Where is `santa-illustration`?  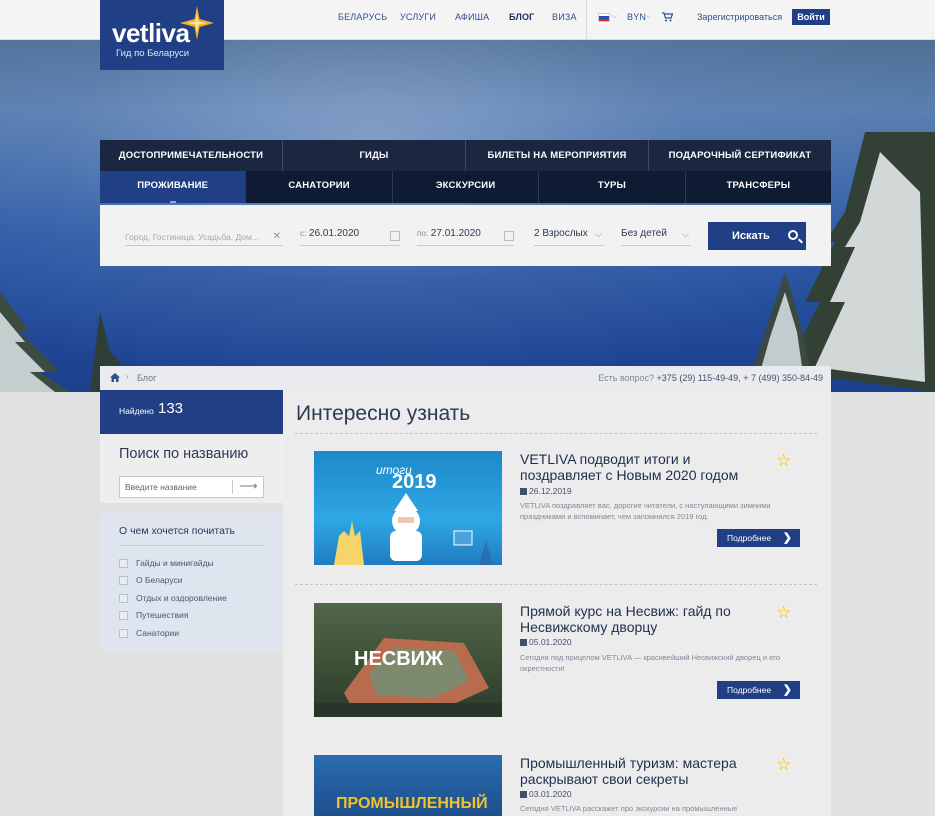
santa-illustration is located at coordinates (413, 529).